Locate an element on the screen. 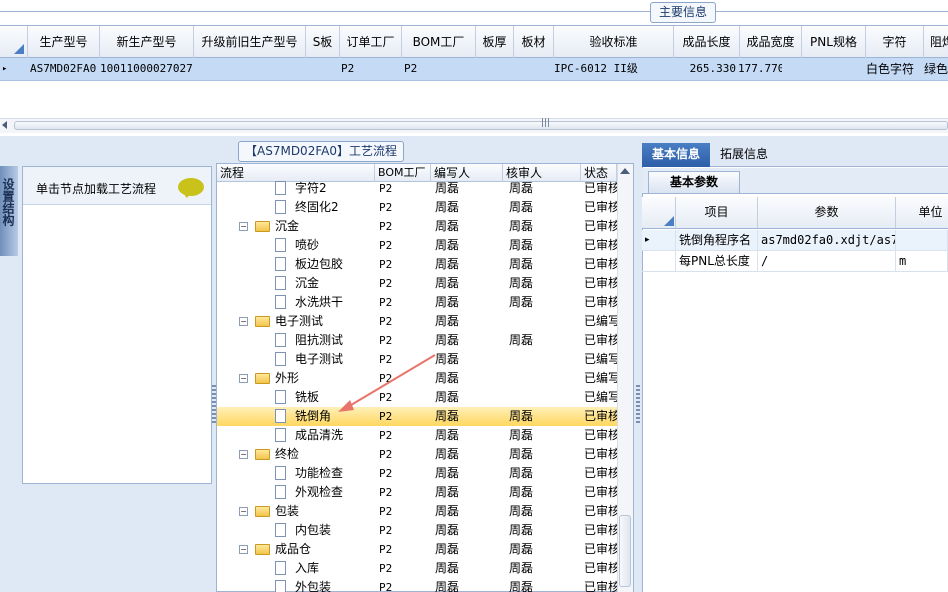 This screenshot has width=948, height=592. document-icon is located at coordinates (280, 586).